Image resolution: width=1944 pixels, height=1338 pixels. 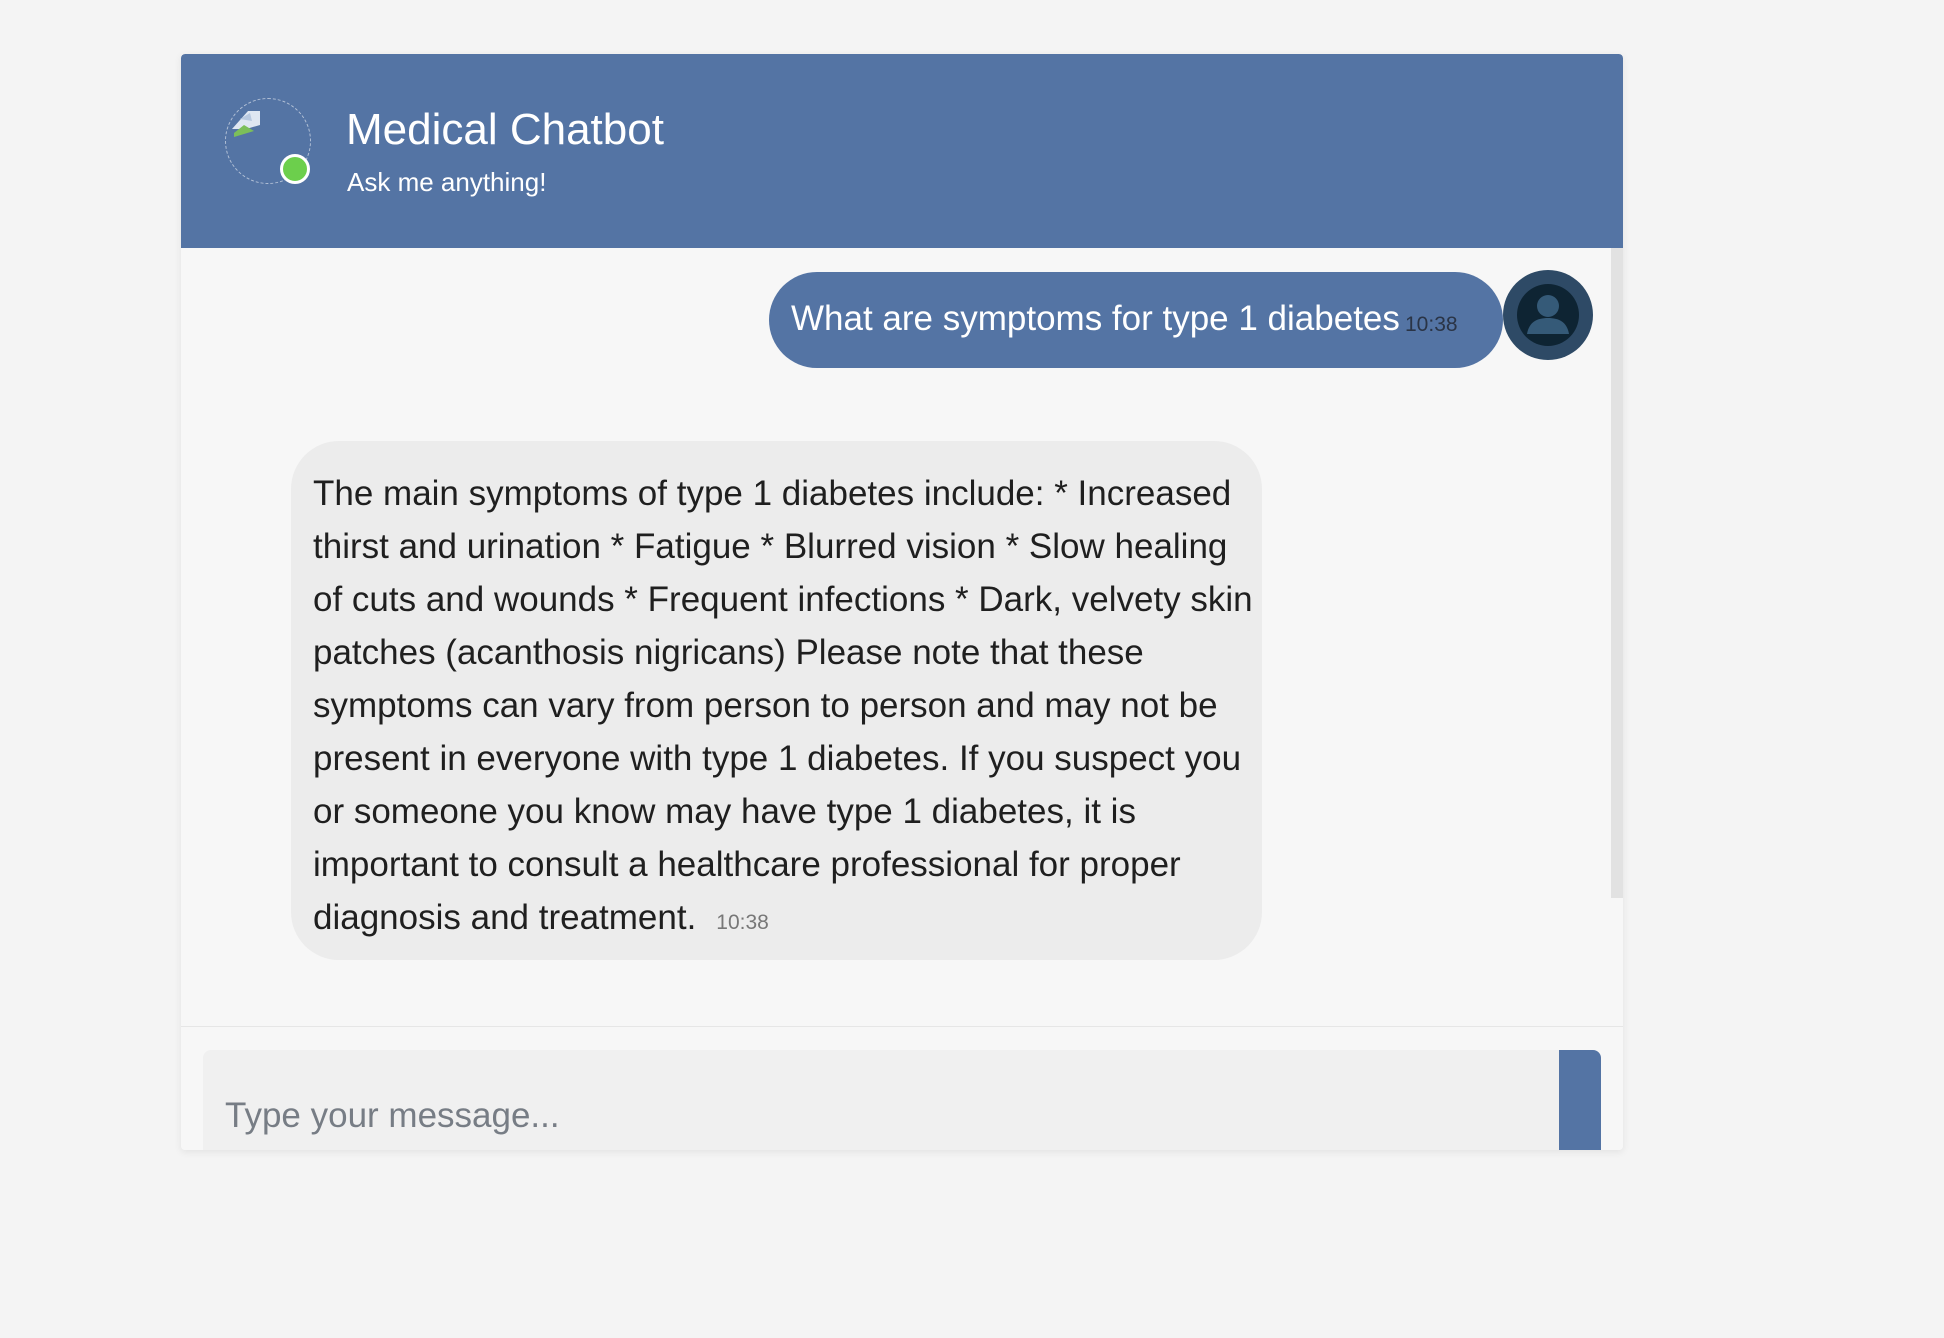 What do you see at coordinates (883, 1100) in the screenshot?
I see `message-input` at bounding box center [883, 1100].